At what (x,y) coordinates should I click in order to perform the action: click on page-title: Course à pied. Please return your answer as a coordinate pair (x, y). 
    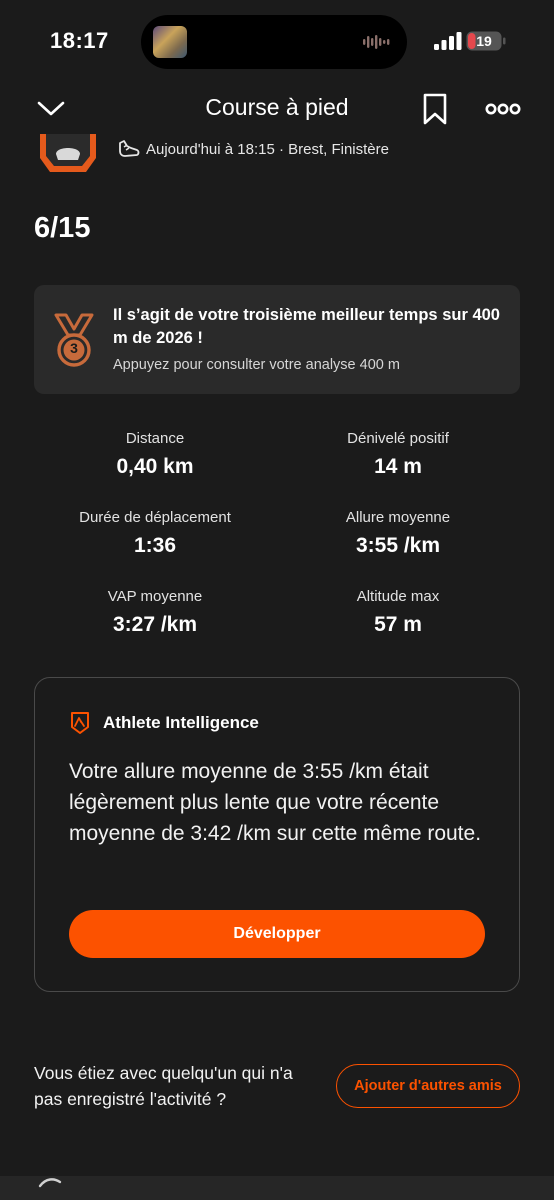
    Looking at the image, I should click on (277, 107).